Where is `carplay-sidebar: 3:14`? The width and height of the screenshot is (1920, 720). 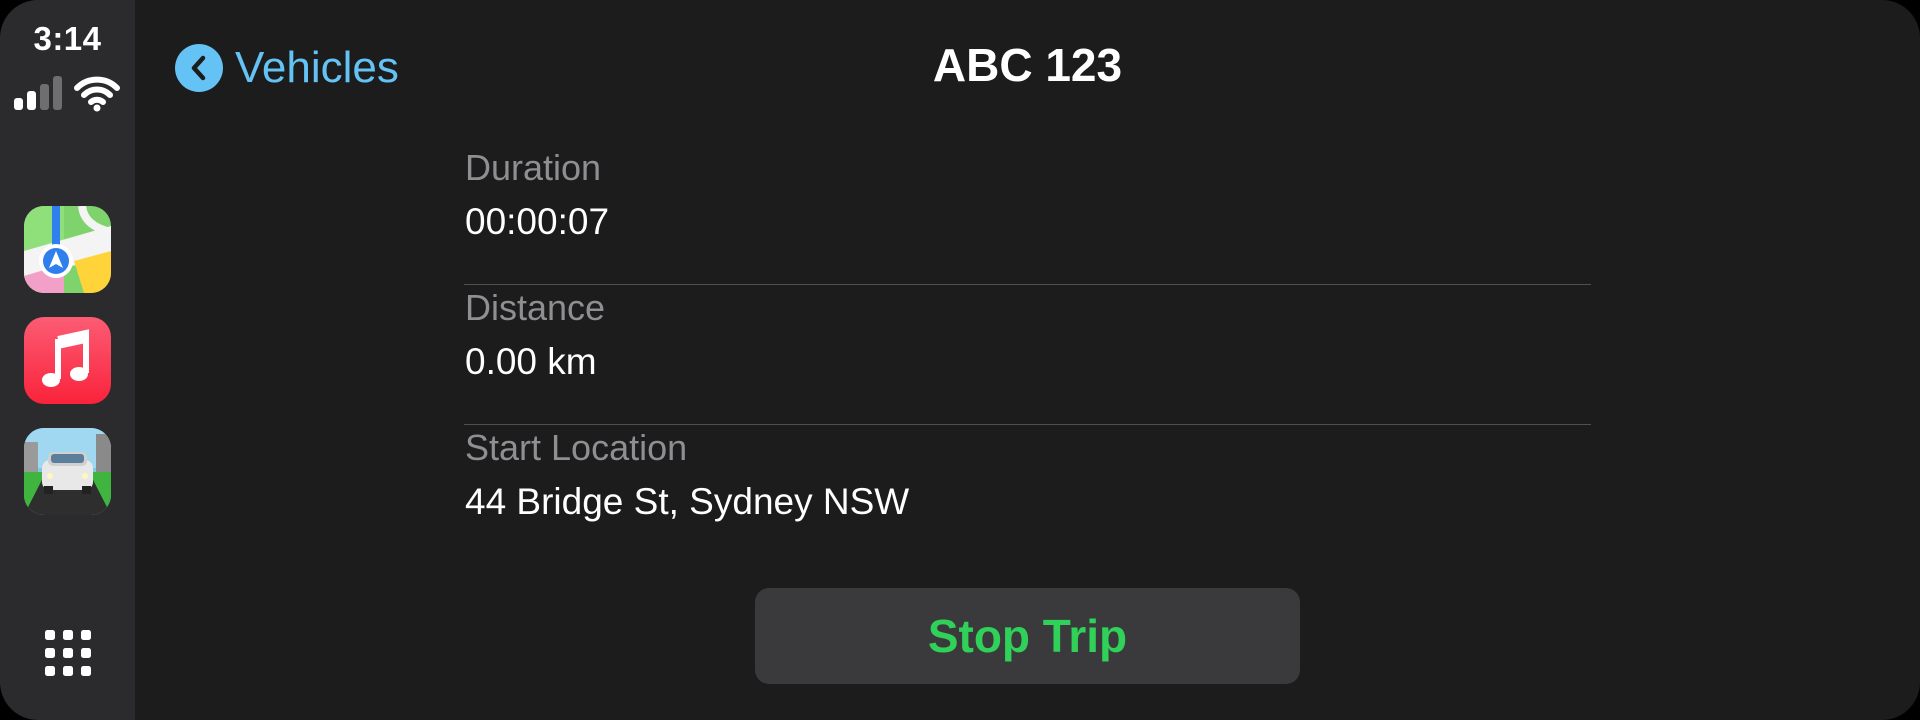 carplay-sidebar: 3:14 is located at coordinates (67, 360).